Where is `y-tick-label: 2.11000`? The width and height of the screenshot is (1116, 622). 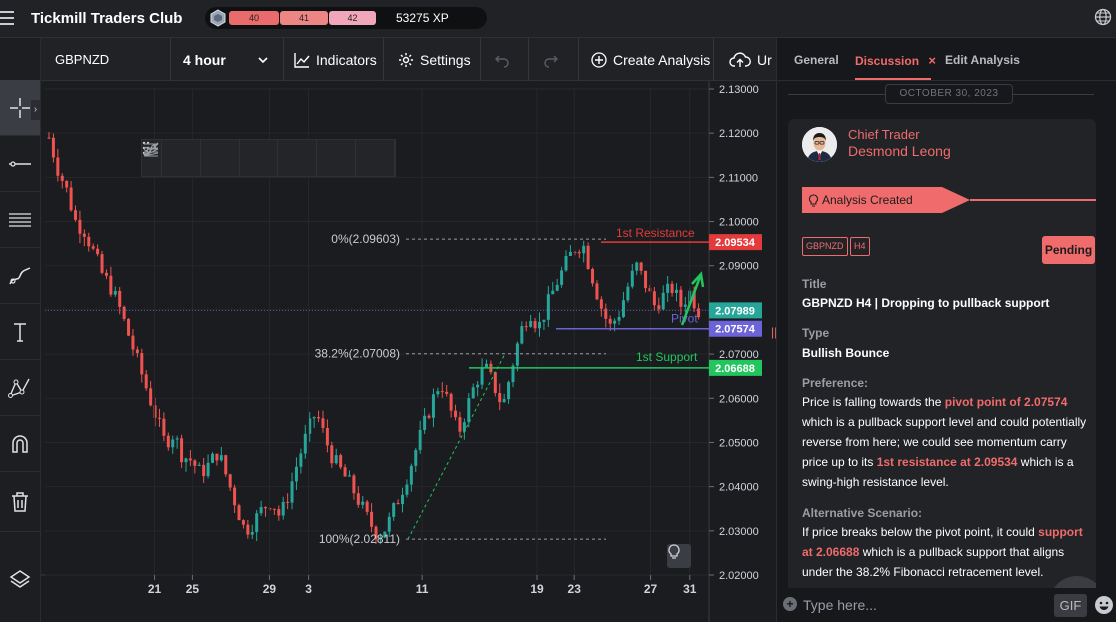 y-tick-label: 2.11000 is located at coordinates (738, 178).